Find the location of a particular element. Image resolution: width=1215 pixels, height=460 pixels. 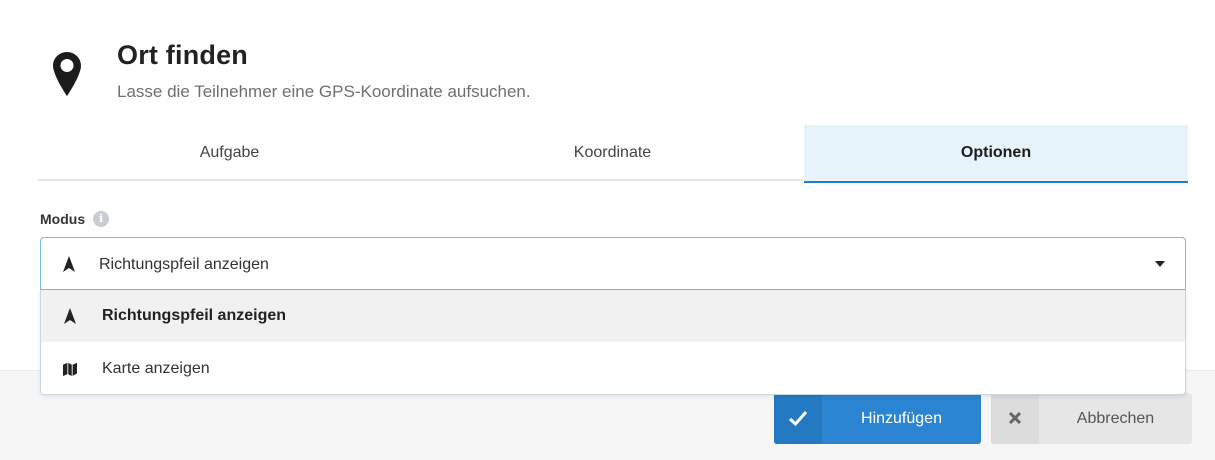

cancel-button-label: Abbrechen is located at coordinates (1115, 418).